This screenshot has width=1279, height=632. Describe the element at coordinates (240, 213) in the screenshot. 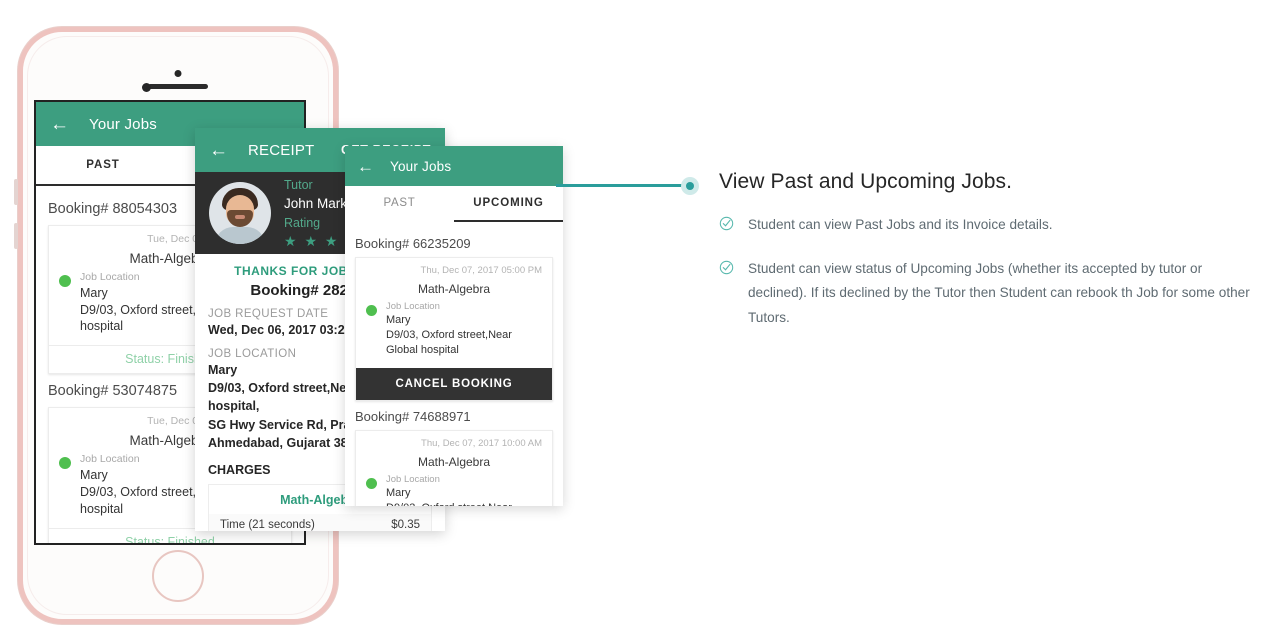

I see `tutor-avatar` at that location.